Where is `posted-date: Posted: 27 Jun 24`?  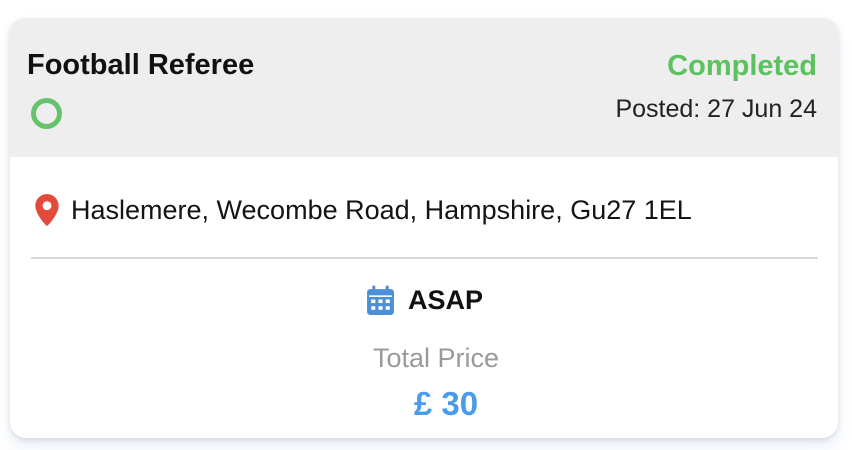 posted-date: Posted: 27 Jun 24 is located at coordinates (716, 109).